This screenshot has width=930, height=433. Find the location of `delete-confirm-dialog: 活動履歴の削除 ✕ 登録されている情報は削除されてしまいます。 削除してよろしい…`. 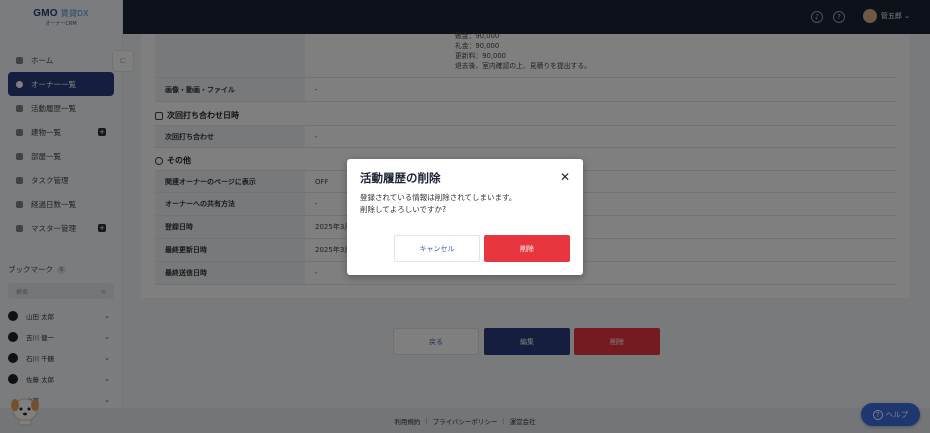

delete-confirm-dialog: 活動履歴の削除 ✕ 登録されている情報は削除されてしまいます。 削除してよろしい… is located at coordinates (465, 217).